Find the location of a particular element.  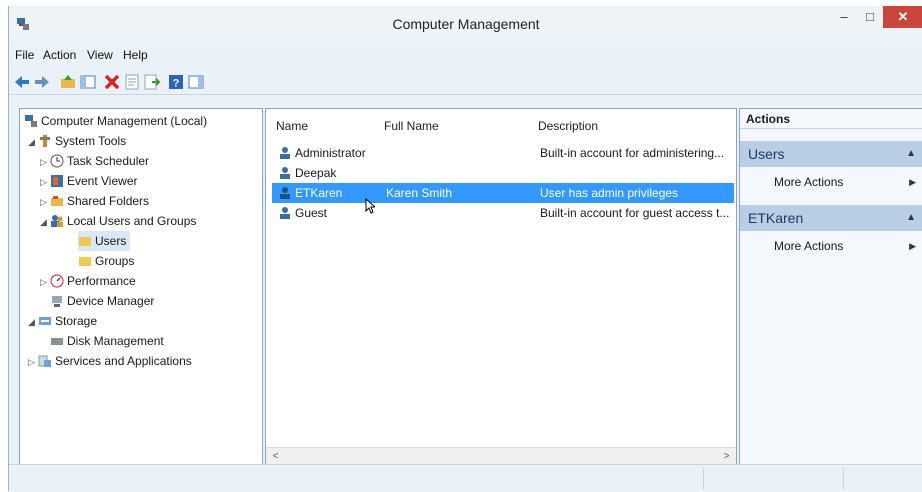

maximize-button: □ is located at coordinates (870, 17).